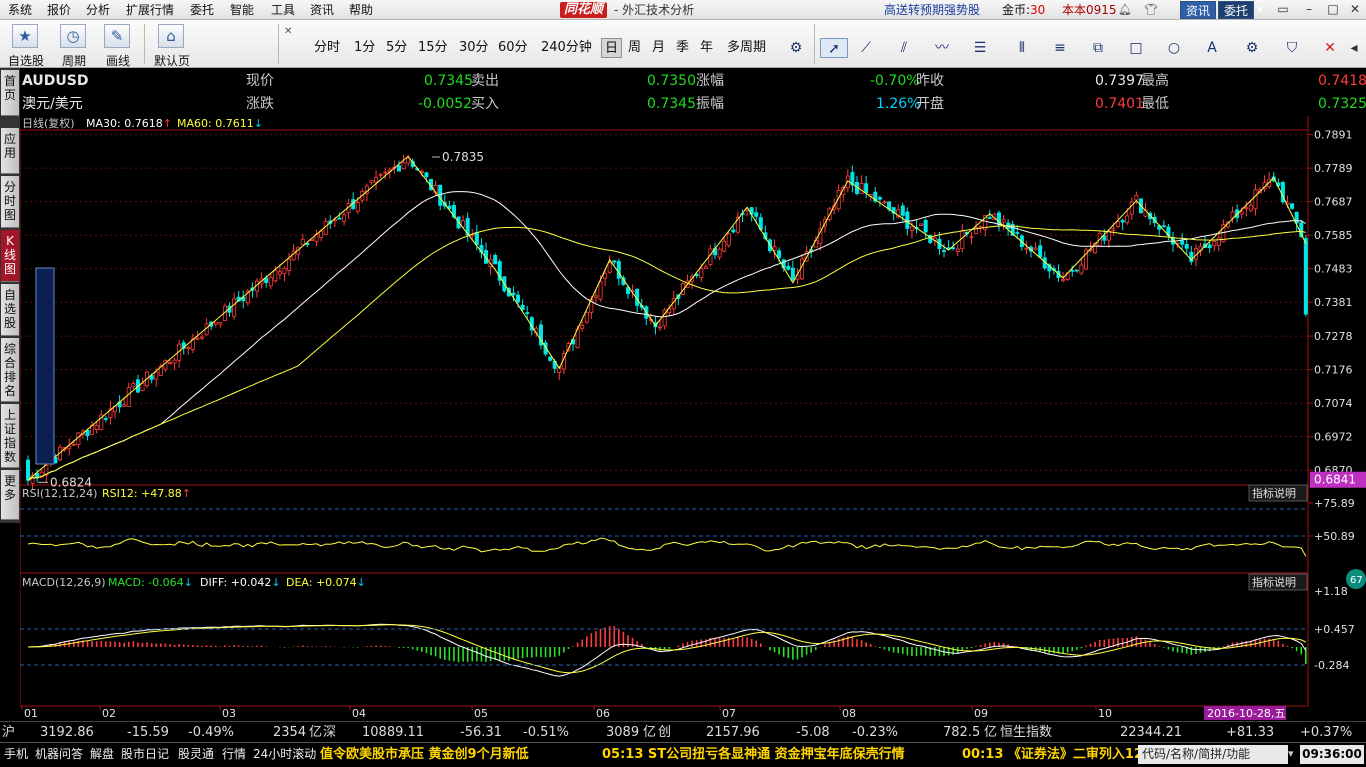 This screenshot has height=767, width=1366. What do you see at coordinates (150, 10) in the screenshot?
I see `menu-extended: 扩展行情` at bounding box center [150, 10].